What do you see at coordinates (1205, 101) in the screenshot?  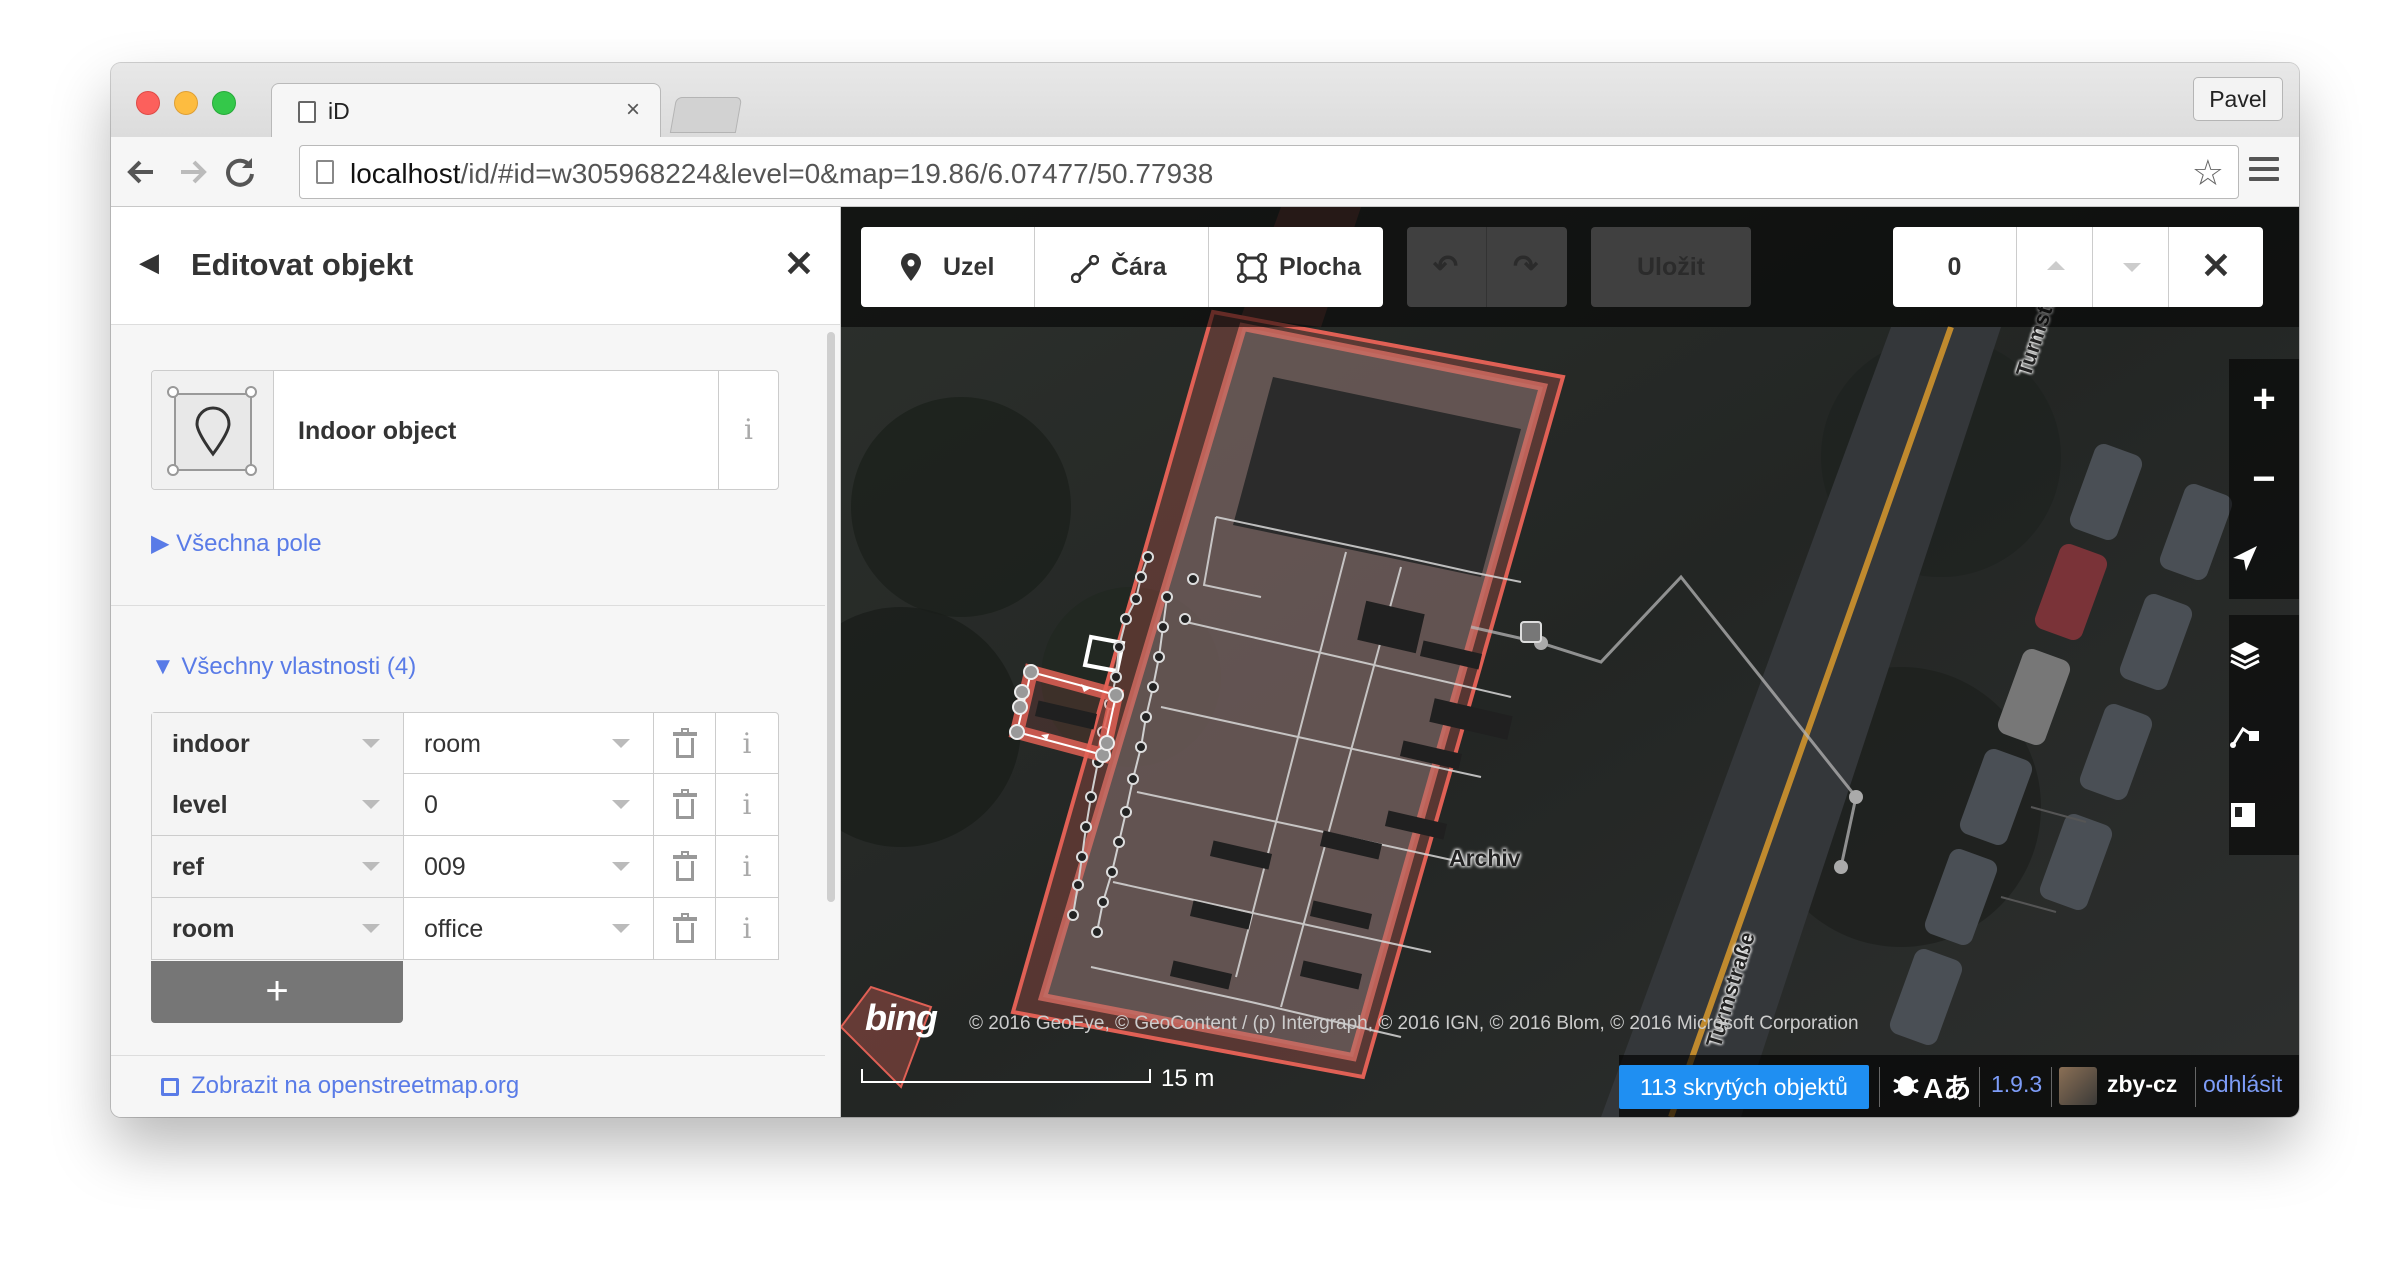 I see `tab-strip: iD × Pavel` at bounding box center [1205, 101].